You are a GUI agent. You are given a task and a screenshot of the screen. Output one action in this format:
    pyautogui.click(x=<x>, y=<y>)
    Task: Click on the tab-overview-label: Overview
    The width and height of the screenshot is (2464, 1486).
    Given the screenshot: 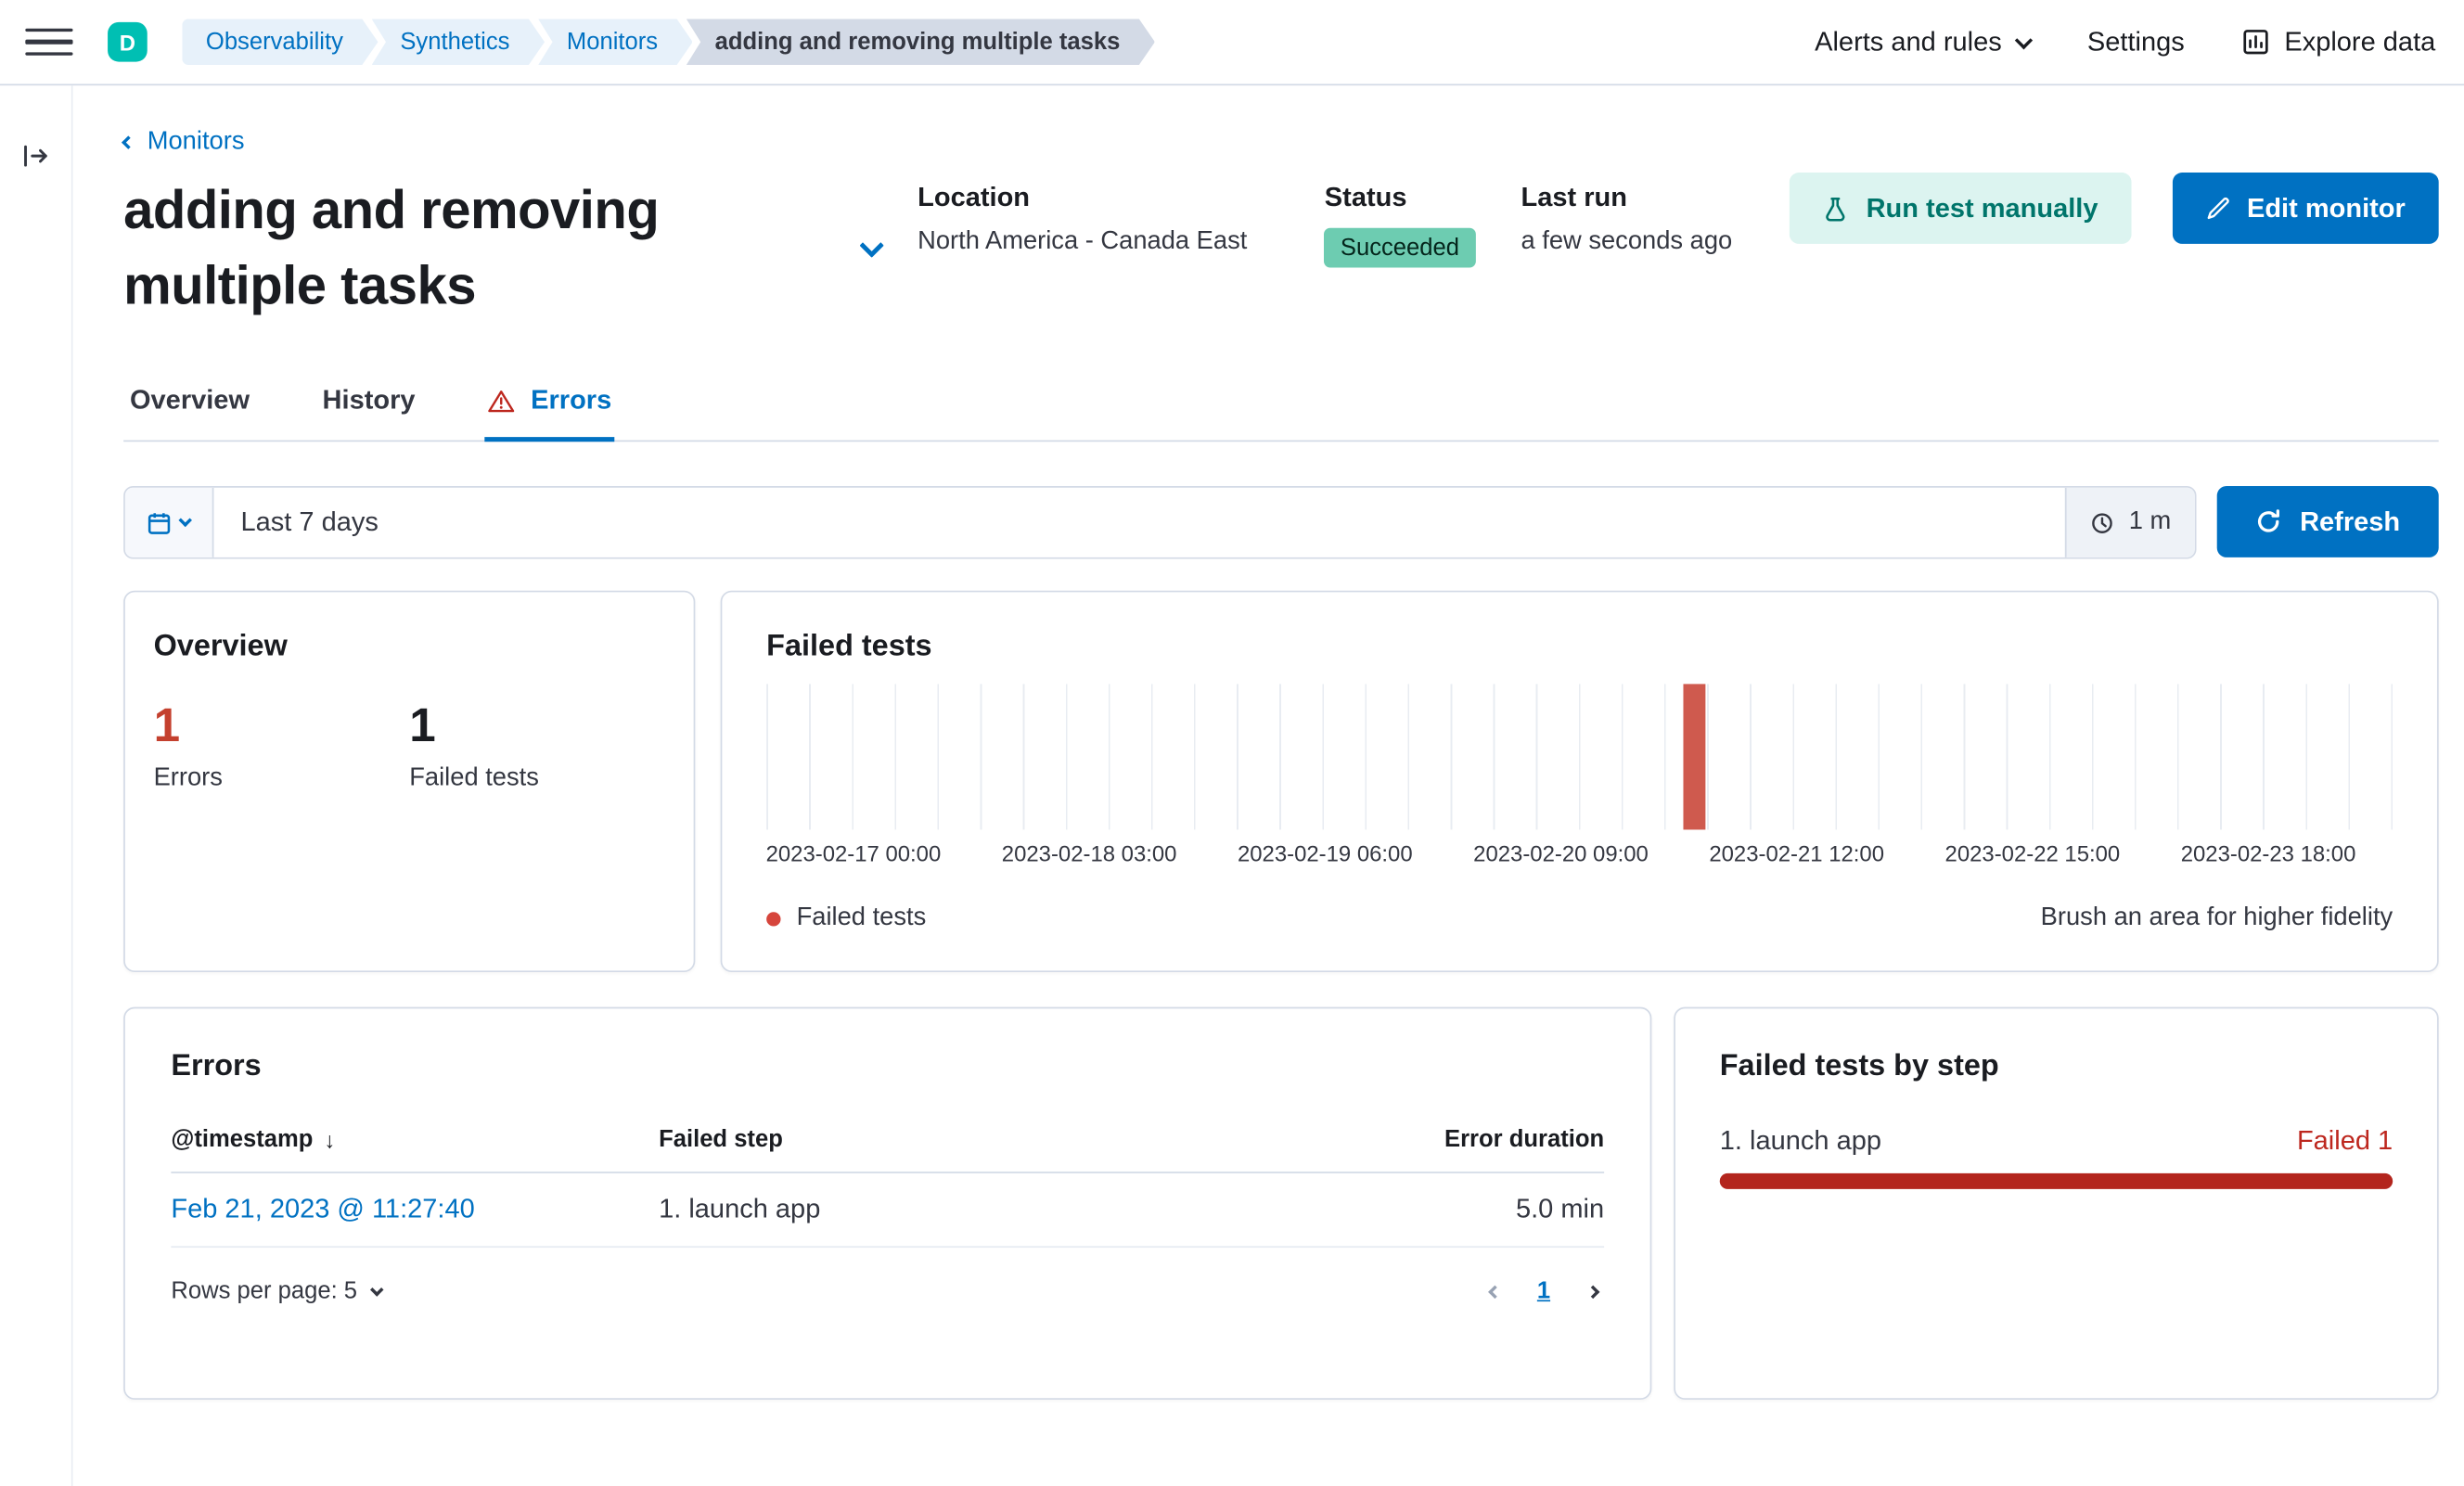 What is the action you would take?
    pyautogui.click(x=189, y=400)
    